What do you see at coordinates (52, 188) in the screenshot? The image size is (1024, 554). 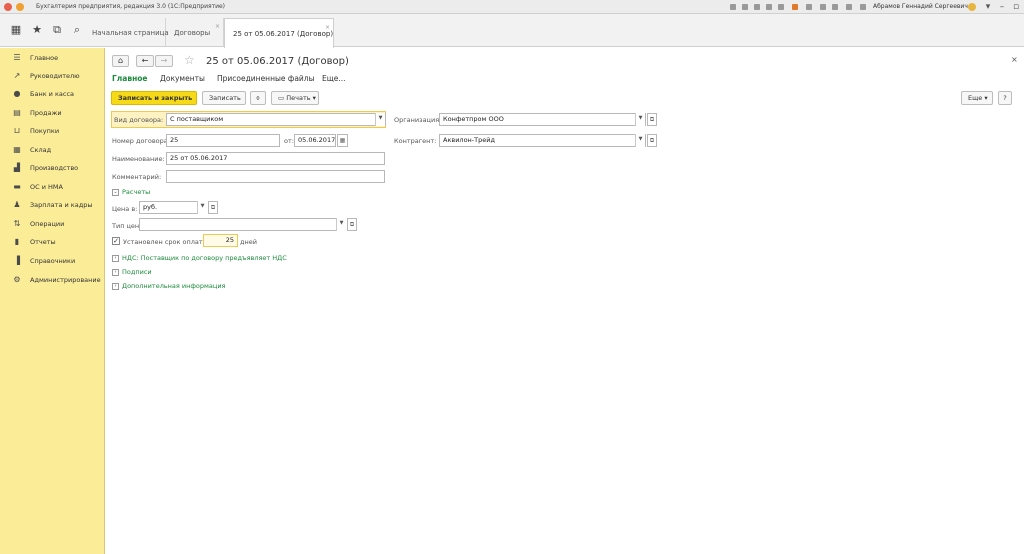 I see `sidebar-item-assets: ▬ ОС и НМА` at bounding box center [52, 188].